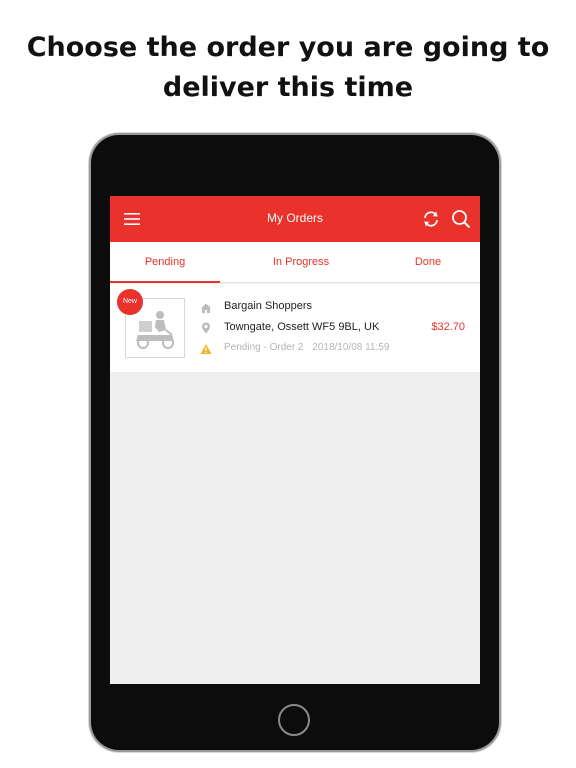 This screenshot has width=576, height=768. I want to click on new-badge: New, so click(130, 302).